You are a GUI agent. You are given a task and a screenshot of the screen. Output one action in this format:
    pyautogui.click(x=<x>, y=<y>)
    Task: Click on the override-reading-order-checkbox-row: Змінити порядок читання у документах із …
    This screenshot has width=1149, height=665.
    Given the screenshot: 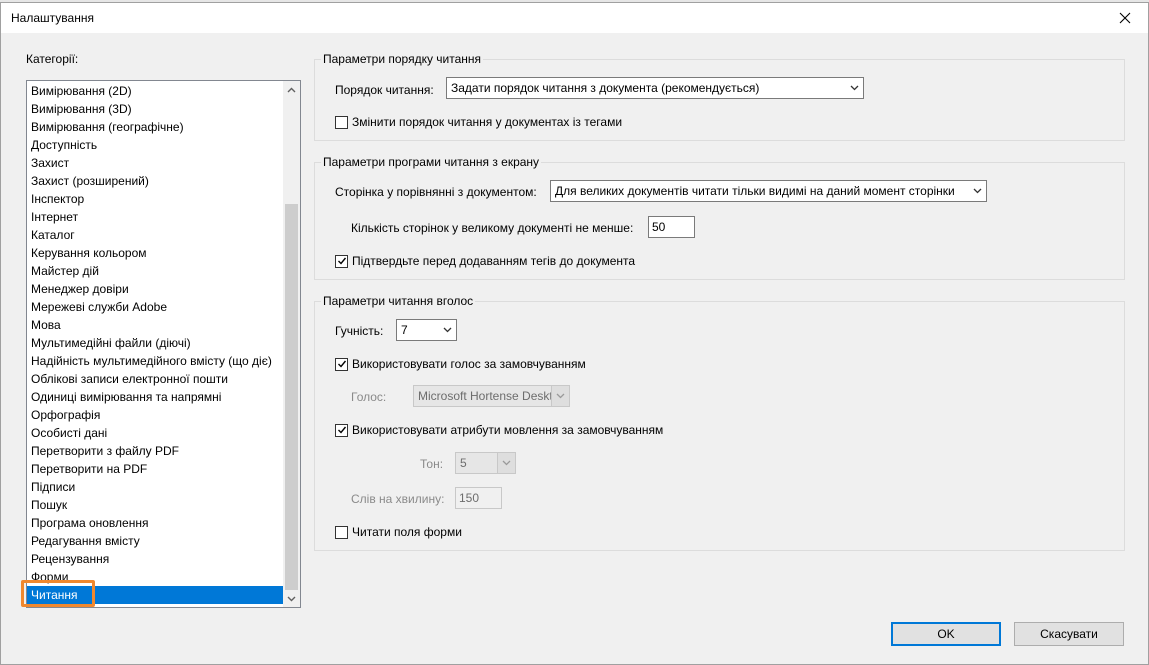 What is the action you would take?
    pyautogui.click(x=478, y=122)
    